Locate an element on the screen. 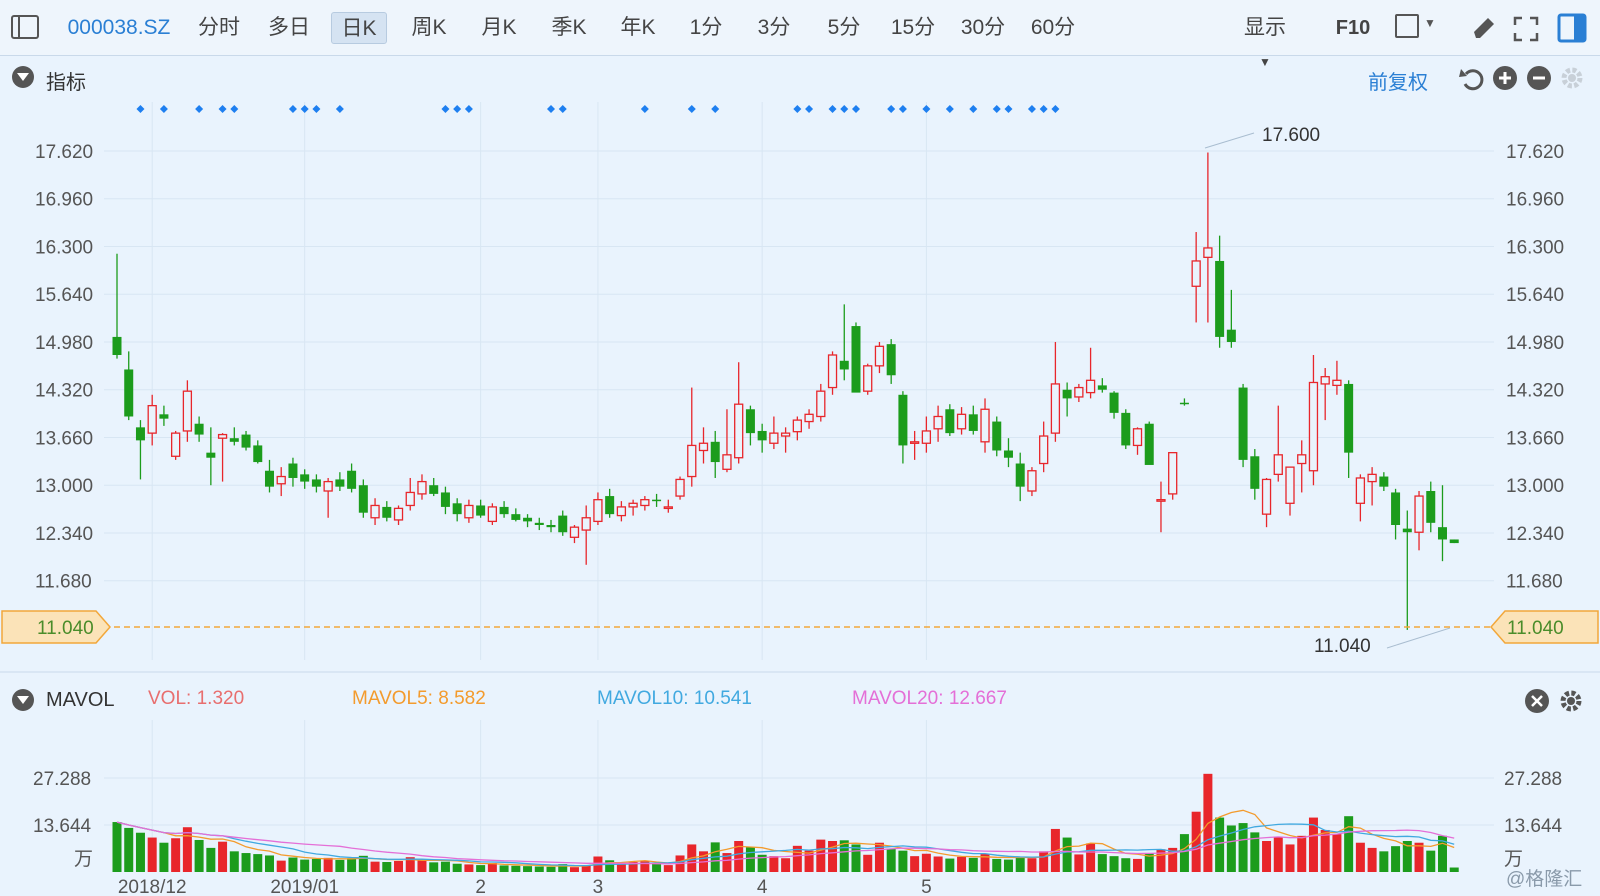  price-axis-label-left: 17.620 is located at coordinates (64, 152).